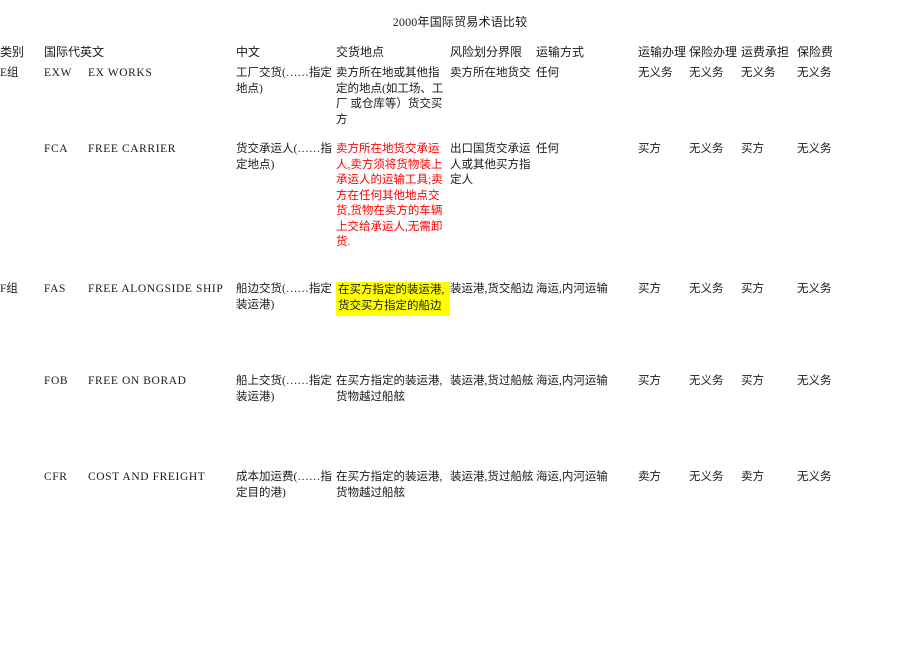  Describe the element at coordinates (360, 52) in the screenshot. I see `column-header-delivery-place: 交货地点` at that location.